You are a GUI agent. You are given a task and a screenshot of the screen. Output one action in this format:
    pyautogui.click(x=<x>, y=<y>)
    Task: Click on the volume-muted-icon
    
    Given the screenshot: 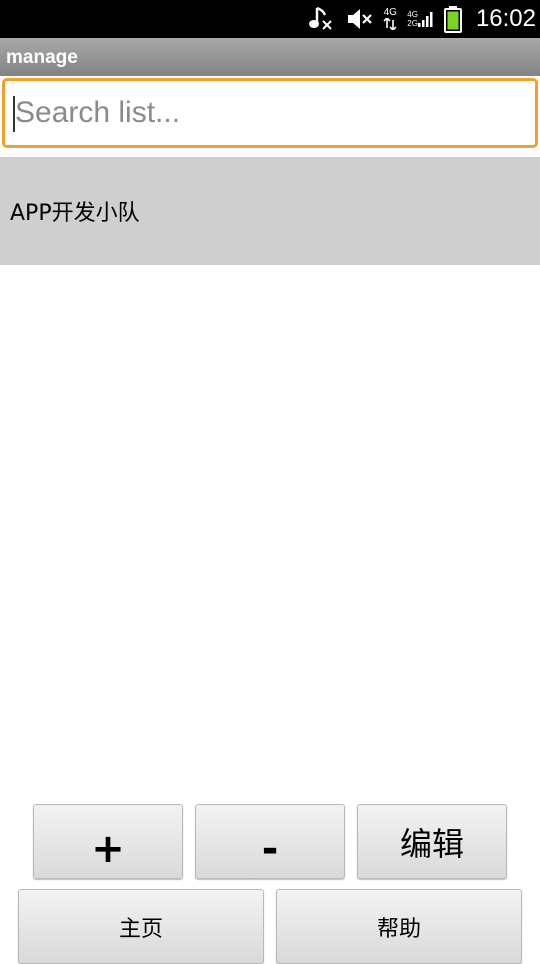 What is the action you would take?
    pyautogui.click(x=359, y=19)
    